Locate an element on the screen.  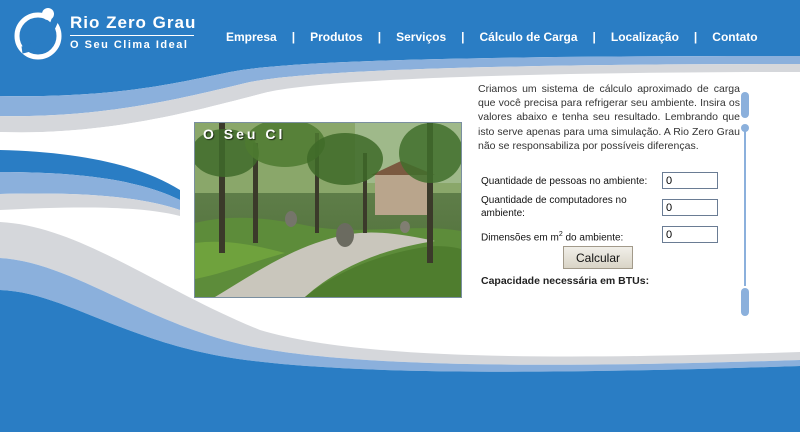
people-label: Quantidade de pessoas no ambiente: is located at coordinates (564, 181).